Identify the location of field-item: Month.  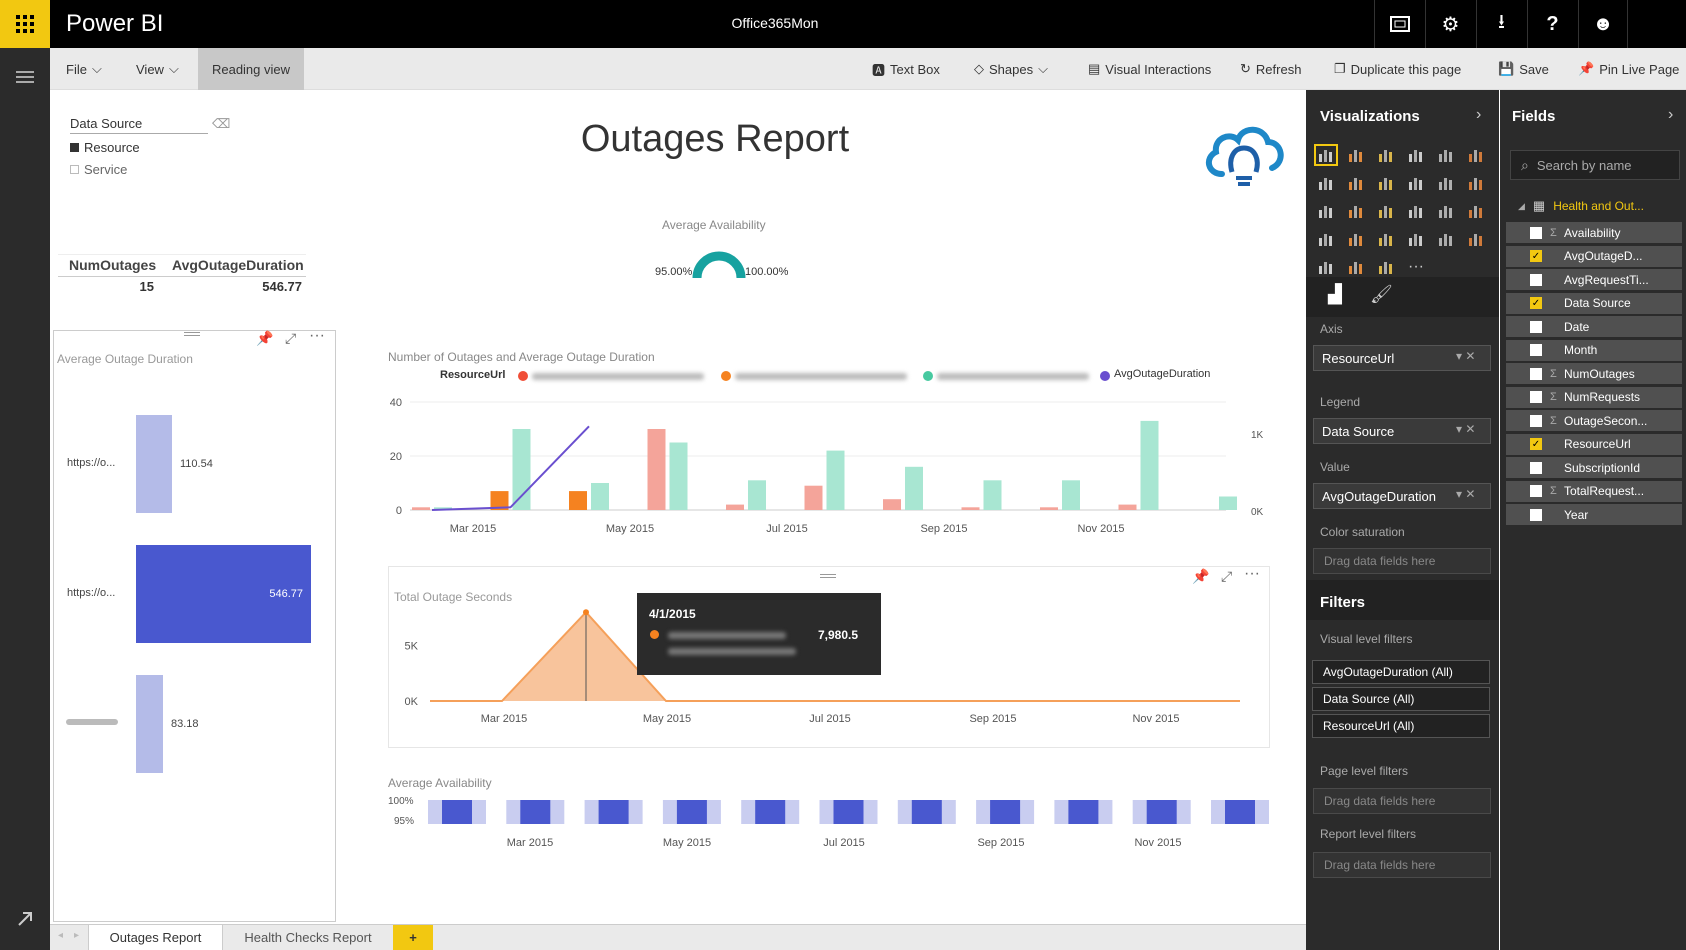
(1594, 350).